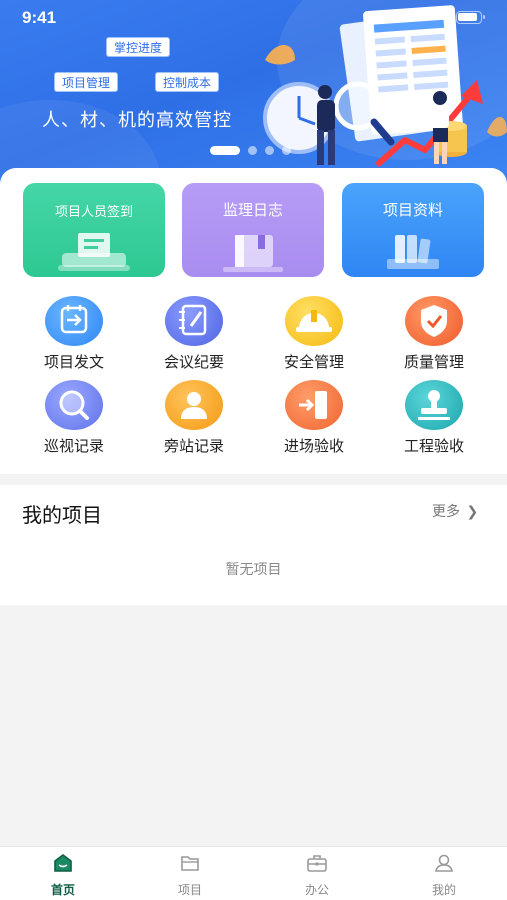 Image resolution: width=507 pixels, height=900 pixels. What do you see at coordinates (253, 873) in the screenshot?
I see `bottom-tabbar: 首页 项目 办公 我的` at bounding box center [253, 873].